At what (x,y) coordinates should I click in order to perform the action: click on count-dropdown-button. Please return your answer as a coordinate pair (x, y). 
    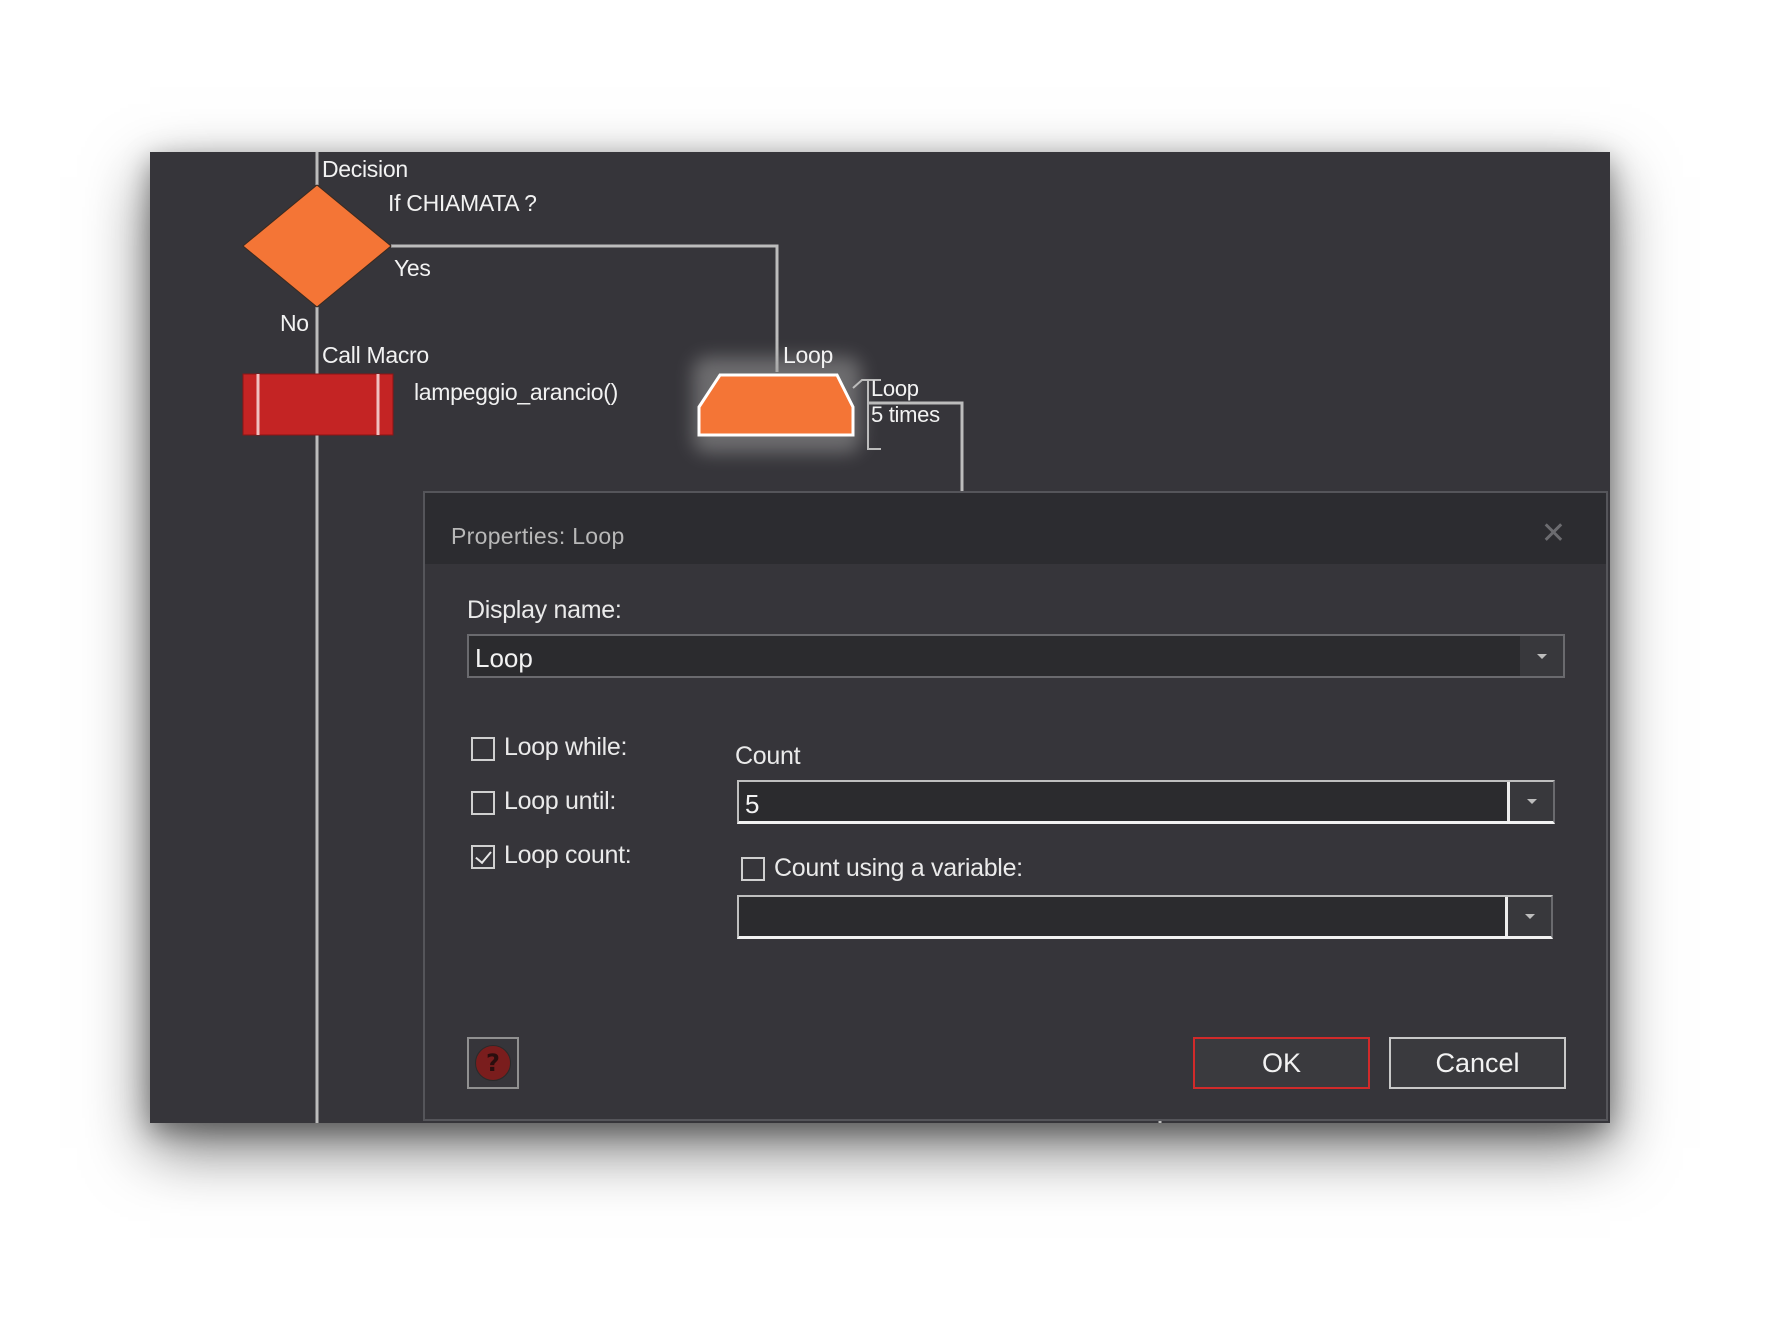
    Looking at the image, I should click on (1531, 801).